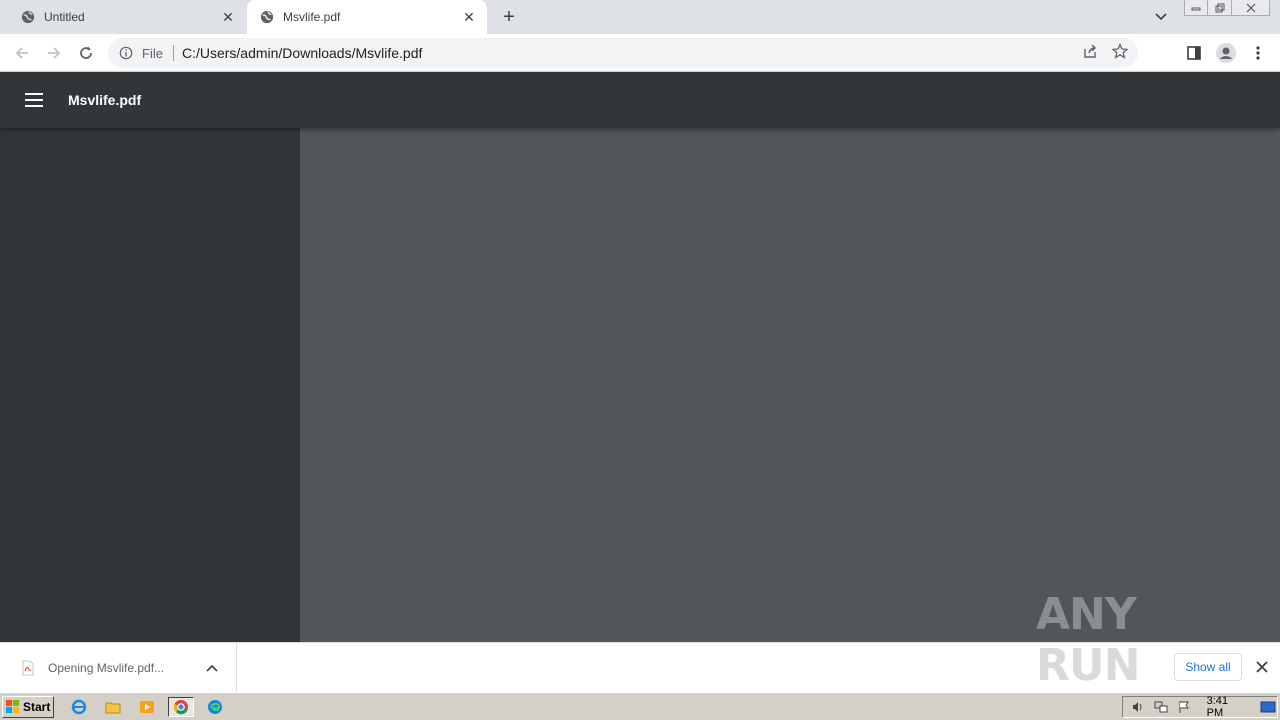 The width and height of the screenshot is (1280, 720). I want to click on action-center-flag-icon, so click(1183, 707).